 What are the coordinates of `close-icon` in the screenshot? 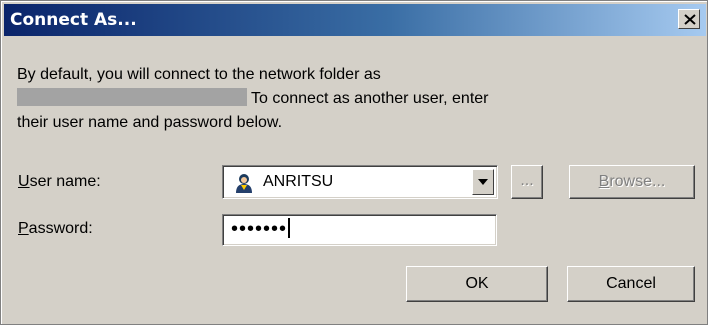 It's located at (690, 19).